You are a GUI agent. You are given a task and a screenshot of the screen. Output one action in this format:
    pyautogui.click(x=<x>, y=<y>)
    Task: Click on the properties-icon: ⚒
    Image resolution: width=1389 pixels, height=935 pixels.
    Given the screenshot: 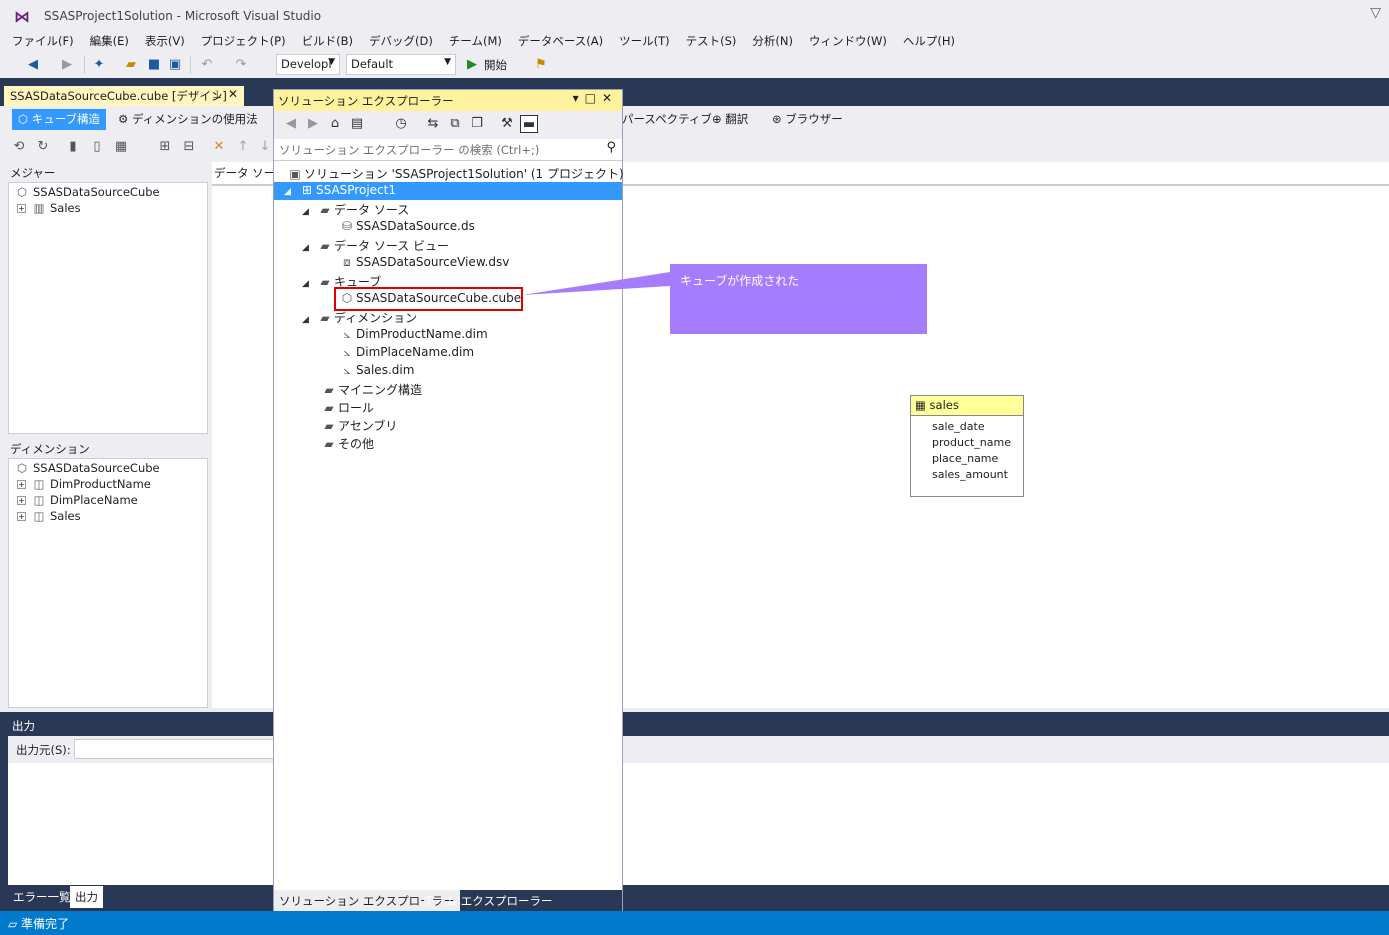 What is the action you would take?
    pyautogui.click(x=507, y=124)
    